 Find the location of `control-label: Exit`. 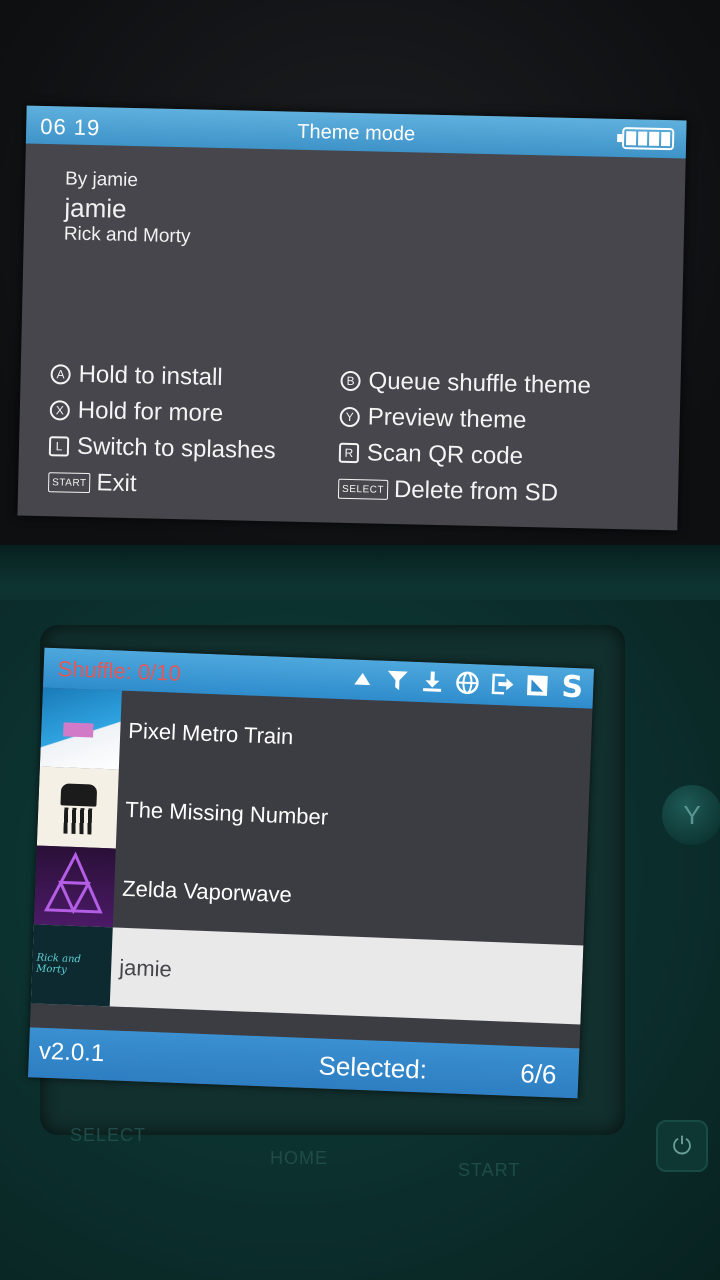

control-label: Exit is located at coordinates (116, 483).